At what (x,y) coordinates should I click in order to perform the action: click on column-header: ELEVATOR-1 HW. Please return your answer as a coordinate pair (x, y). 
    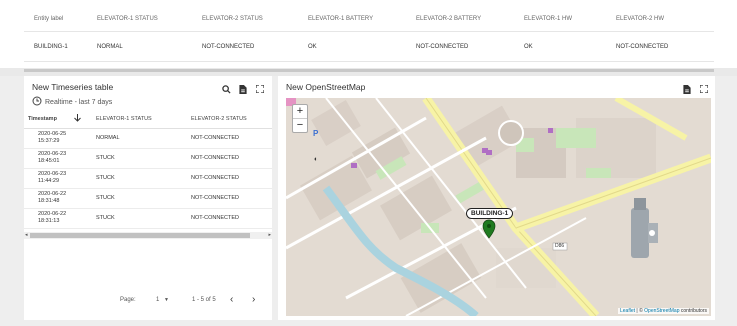
    Looking at the image, I should click on (548, 19).